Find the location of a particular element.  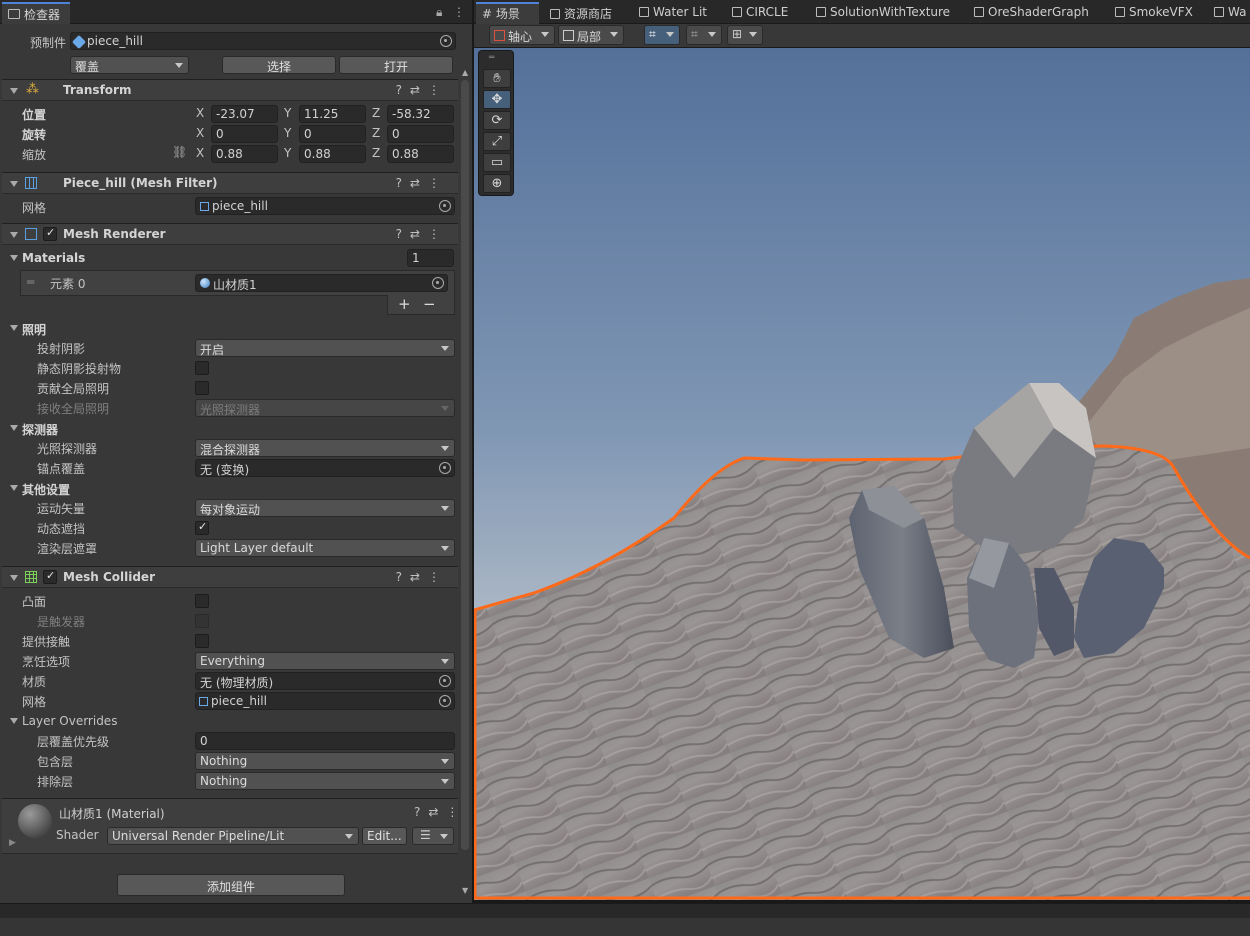

shader-options-dropdown: ☰ is located at coordinates (433, 836).